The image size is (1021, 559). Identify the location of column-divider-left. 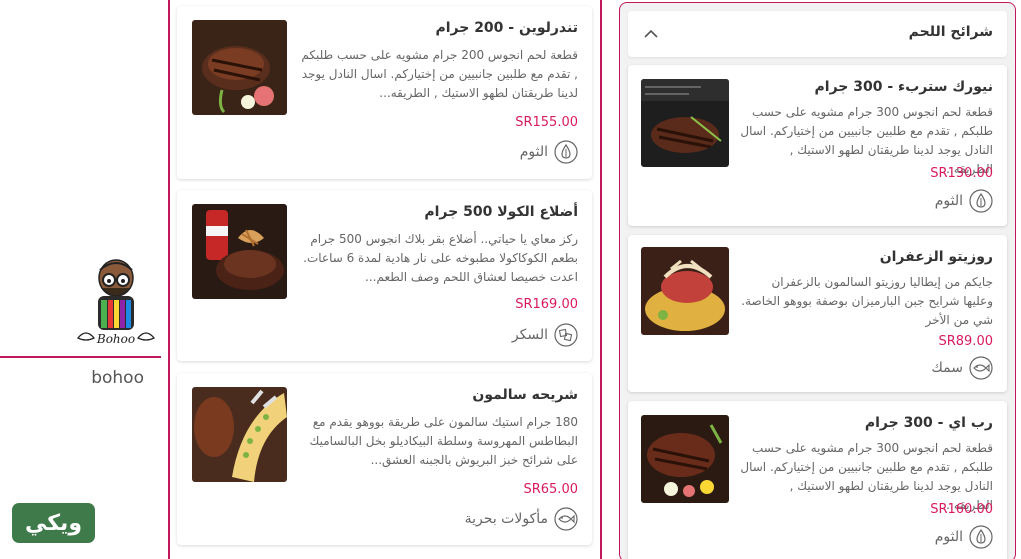
(169, 279).